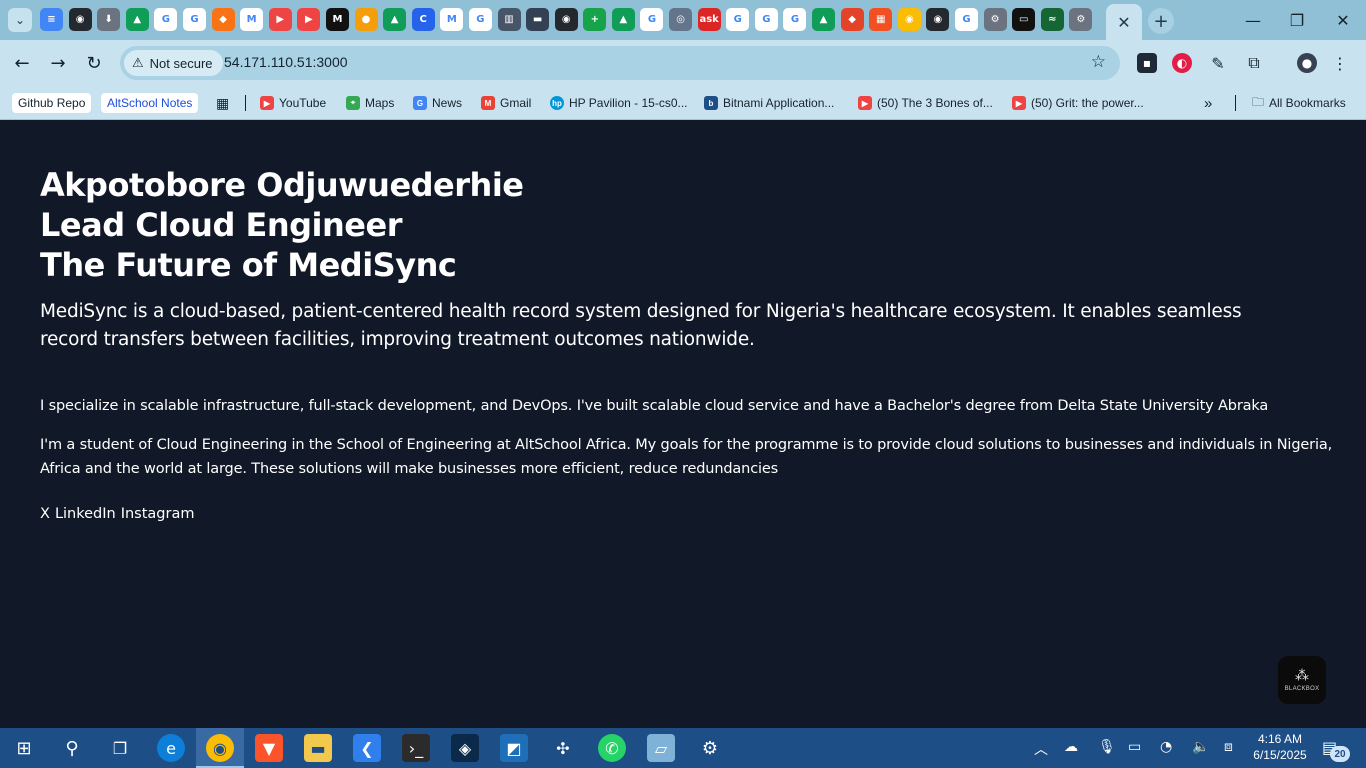 The height and width of the screenshot is (768, 1366). I want to click on globe-icon: ◎, so click(681, 19).